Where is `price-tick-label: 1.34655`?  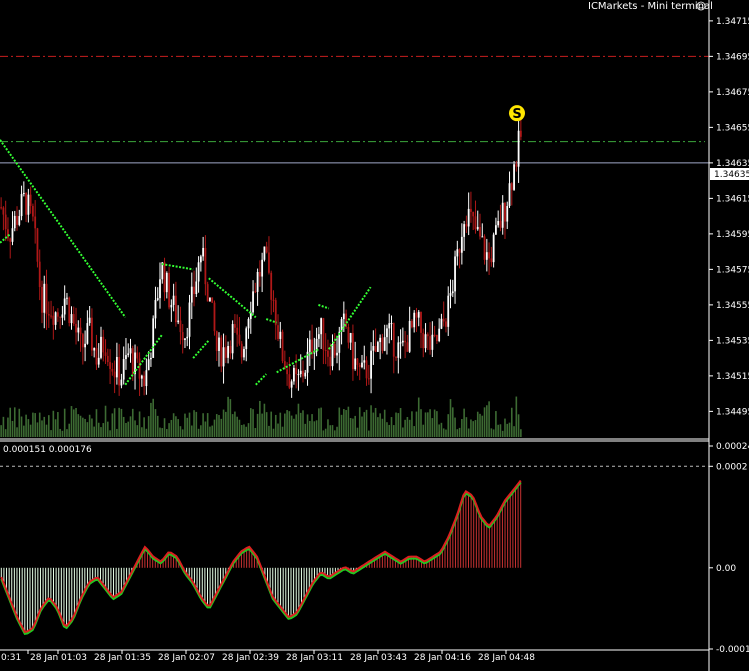
price-tick-label: 1.34655 is located at coordinates (732, 128).